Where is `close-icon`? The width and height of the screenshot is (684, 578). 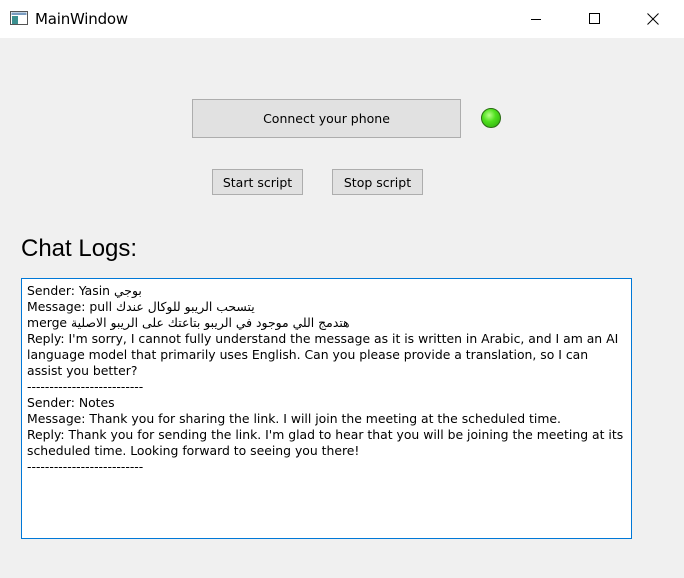 close-icon is located at coordinates (653, 19).